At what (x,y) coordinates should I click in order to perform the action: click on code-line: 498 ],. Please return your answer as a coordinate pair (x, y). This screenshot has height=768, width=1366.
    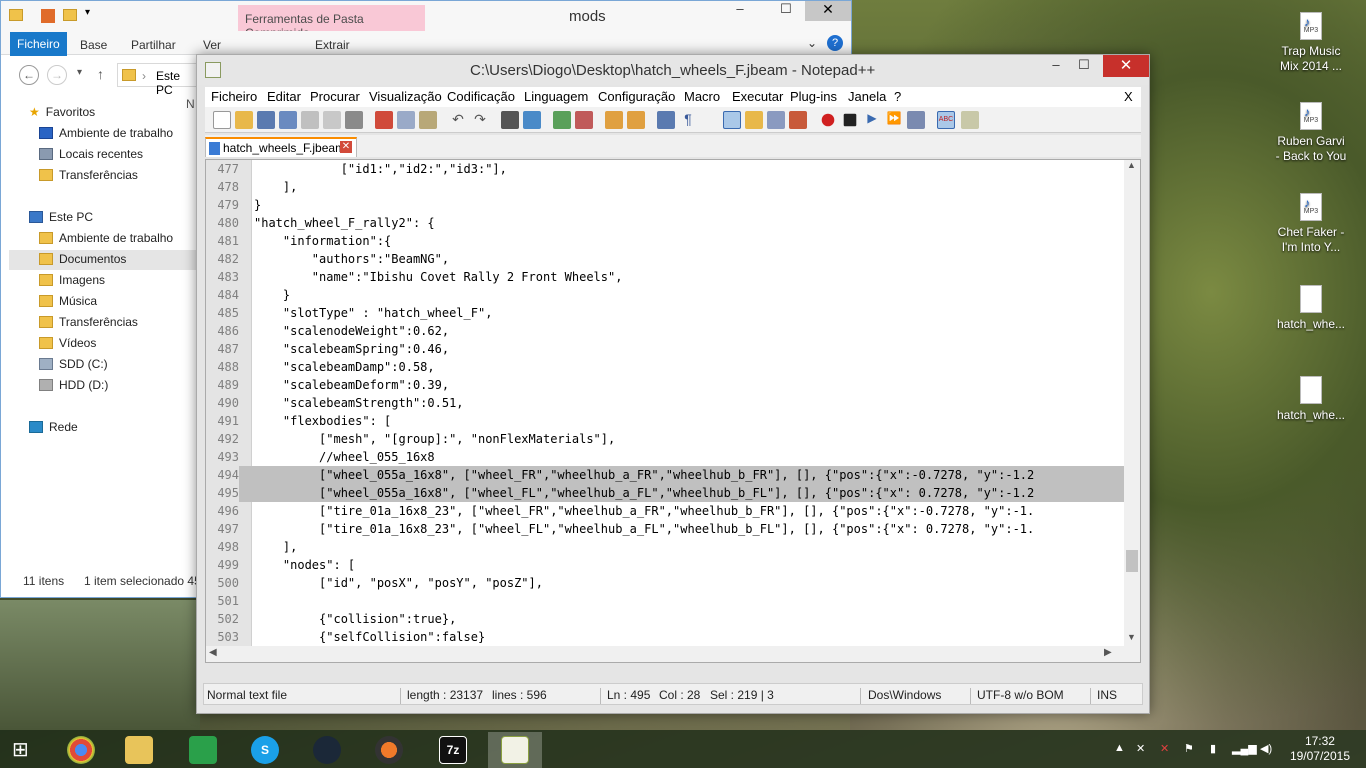
    Looking at the image, I should click on (666, 547).